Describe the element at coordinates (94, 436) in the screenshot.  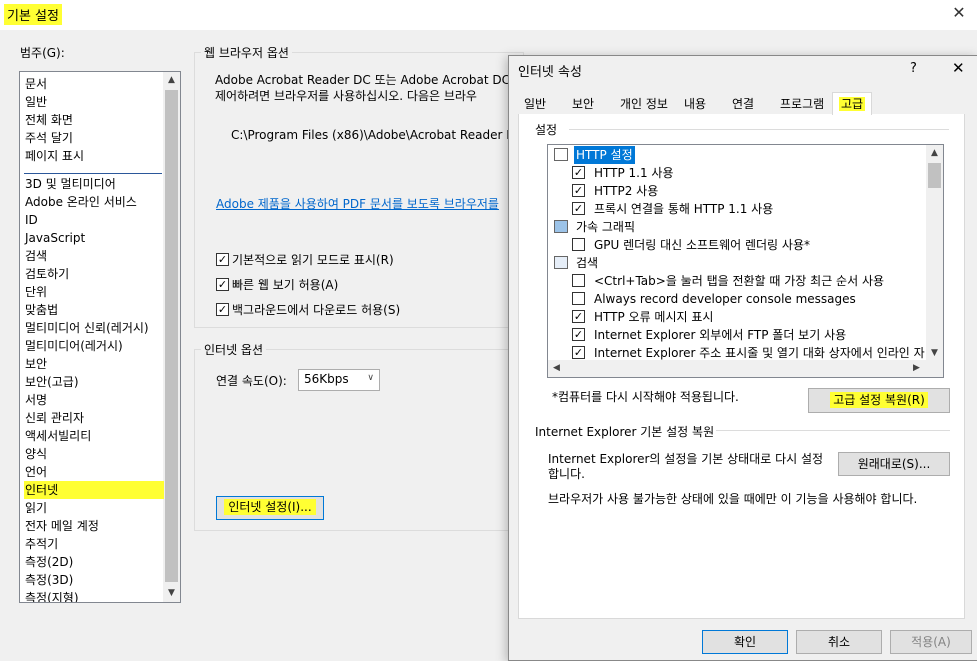
I see `category-item: 액세서빌리티` at that location.